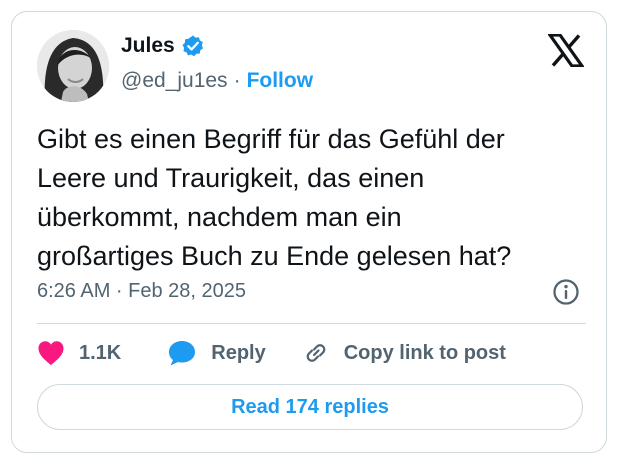 This screenshot has height=466, width=620. Describe the element at coordinates (182, 353) in the screenshot. I see `reply-bubble-icon` at that location.